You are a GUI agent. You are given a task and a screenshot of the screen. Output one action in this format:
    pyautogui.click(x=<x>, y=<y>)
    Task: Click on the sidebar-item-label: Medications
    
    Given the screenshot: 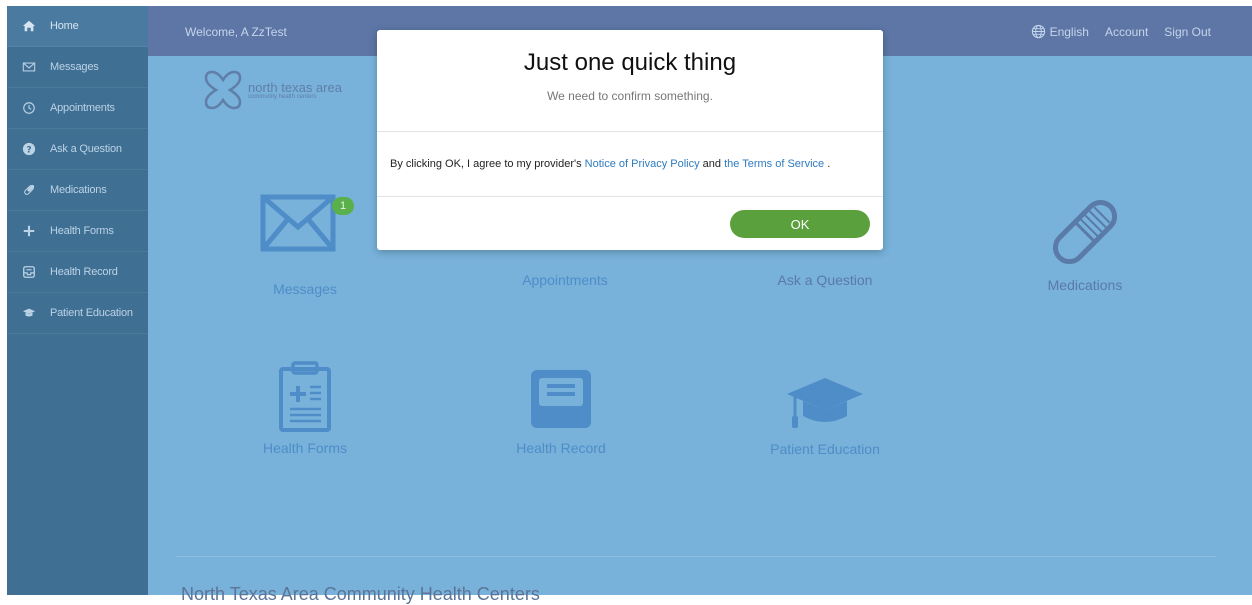 What is the action you would take?
    pyautogui.click(x=78, y=190)
    